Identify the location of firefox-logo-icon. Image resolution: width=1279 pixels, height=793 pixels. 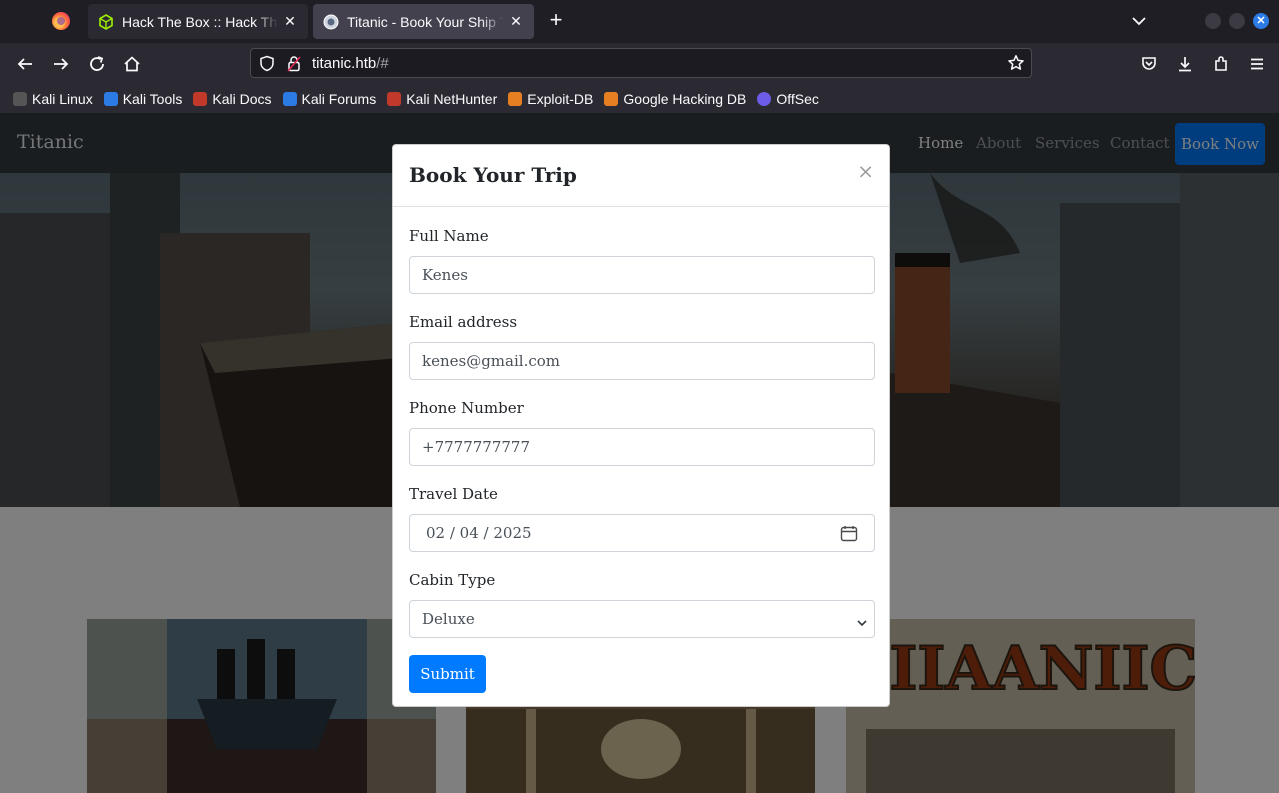
(61, 21).